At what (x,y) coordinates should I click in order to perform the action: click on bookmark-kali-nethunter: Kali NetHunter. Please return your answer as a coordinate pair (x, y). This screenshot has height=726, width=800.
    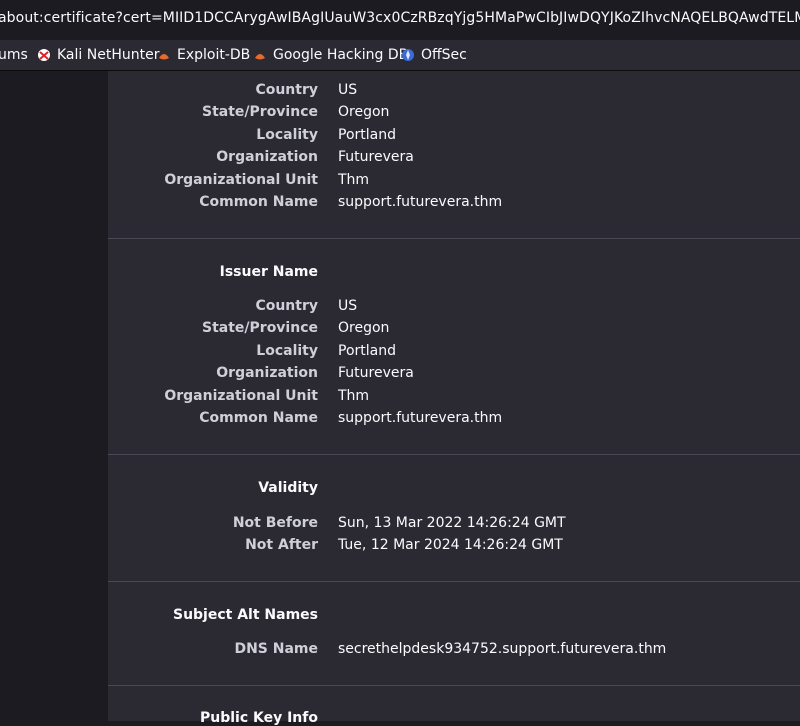
    Looking at the image, I should click on (98, 55).